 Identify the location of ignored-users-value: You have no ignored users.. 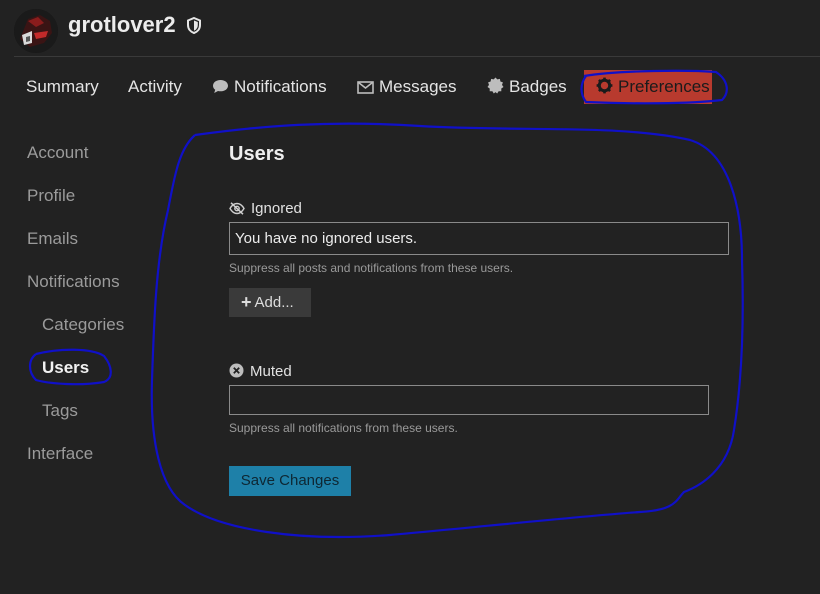
(326, 238).